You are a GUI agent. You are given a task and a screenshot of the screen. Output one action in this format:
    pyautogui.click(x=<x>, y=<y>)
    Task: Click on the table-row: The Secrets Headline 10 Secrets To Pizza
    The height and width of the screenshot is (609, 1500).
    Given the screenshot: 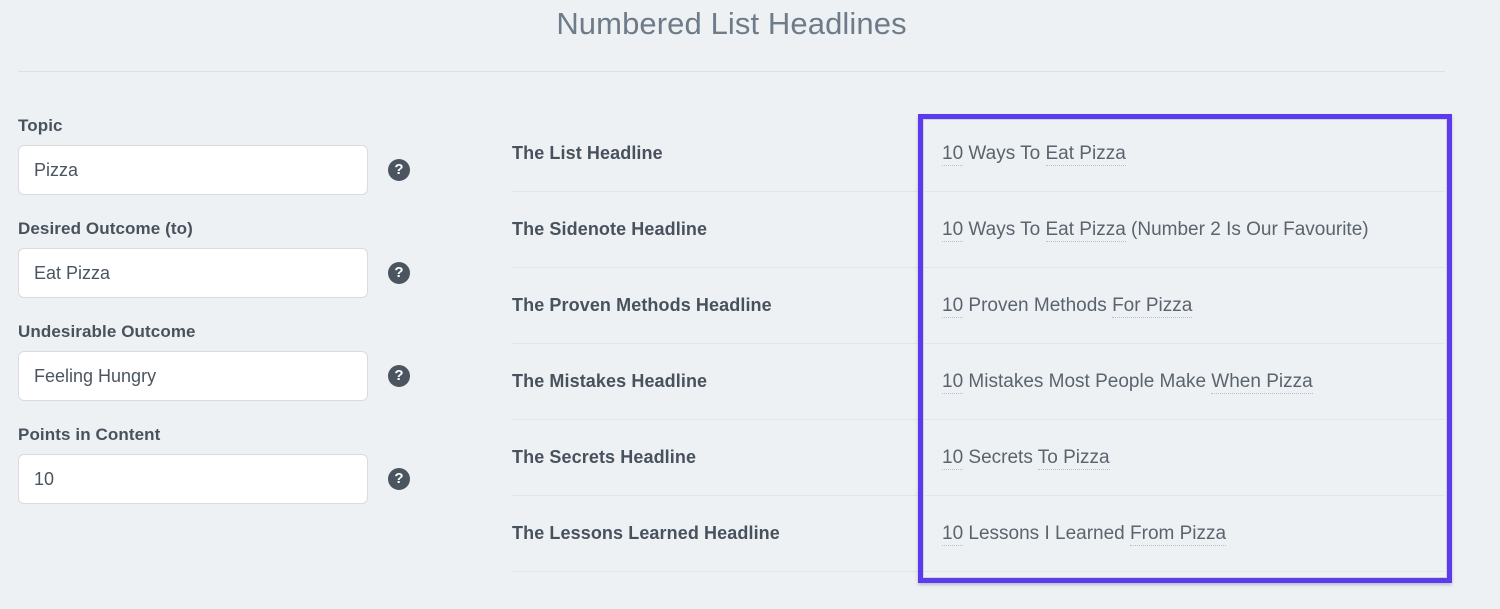 What is the action you would take?
    pyautogui.click(x=978, y=458)
    